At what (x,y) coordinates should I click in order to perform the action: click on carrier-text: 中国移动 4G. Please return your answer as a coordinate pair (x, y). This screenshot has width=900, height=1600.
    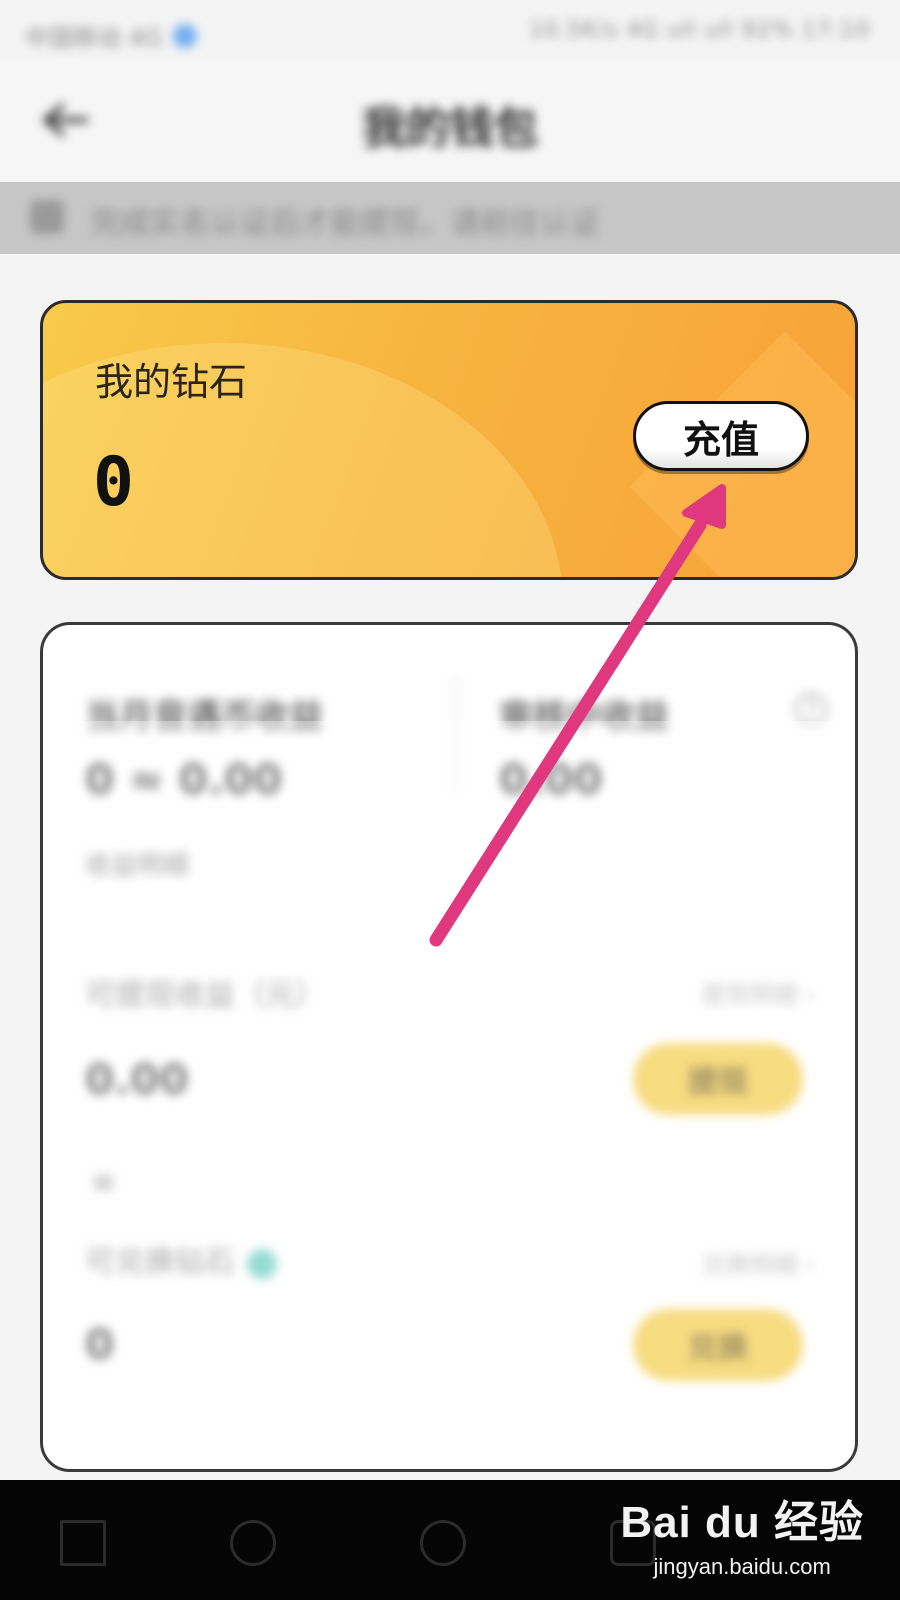
    Looking at the image, I should click on (94, 38).